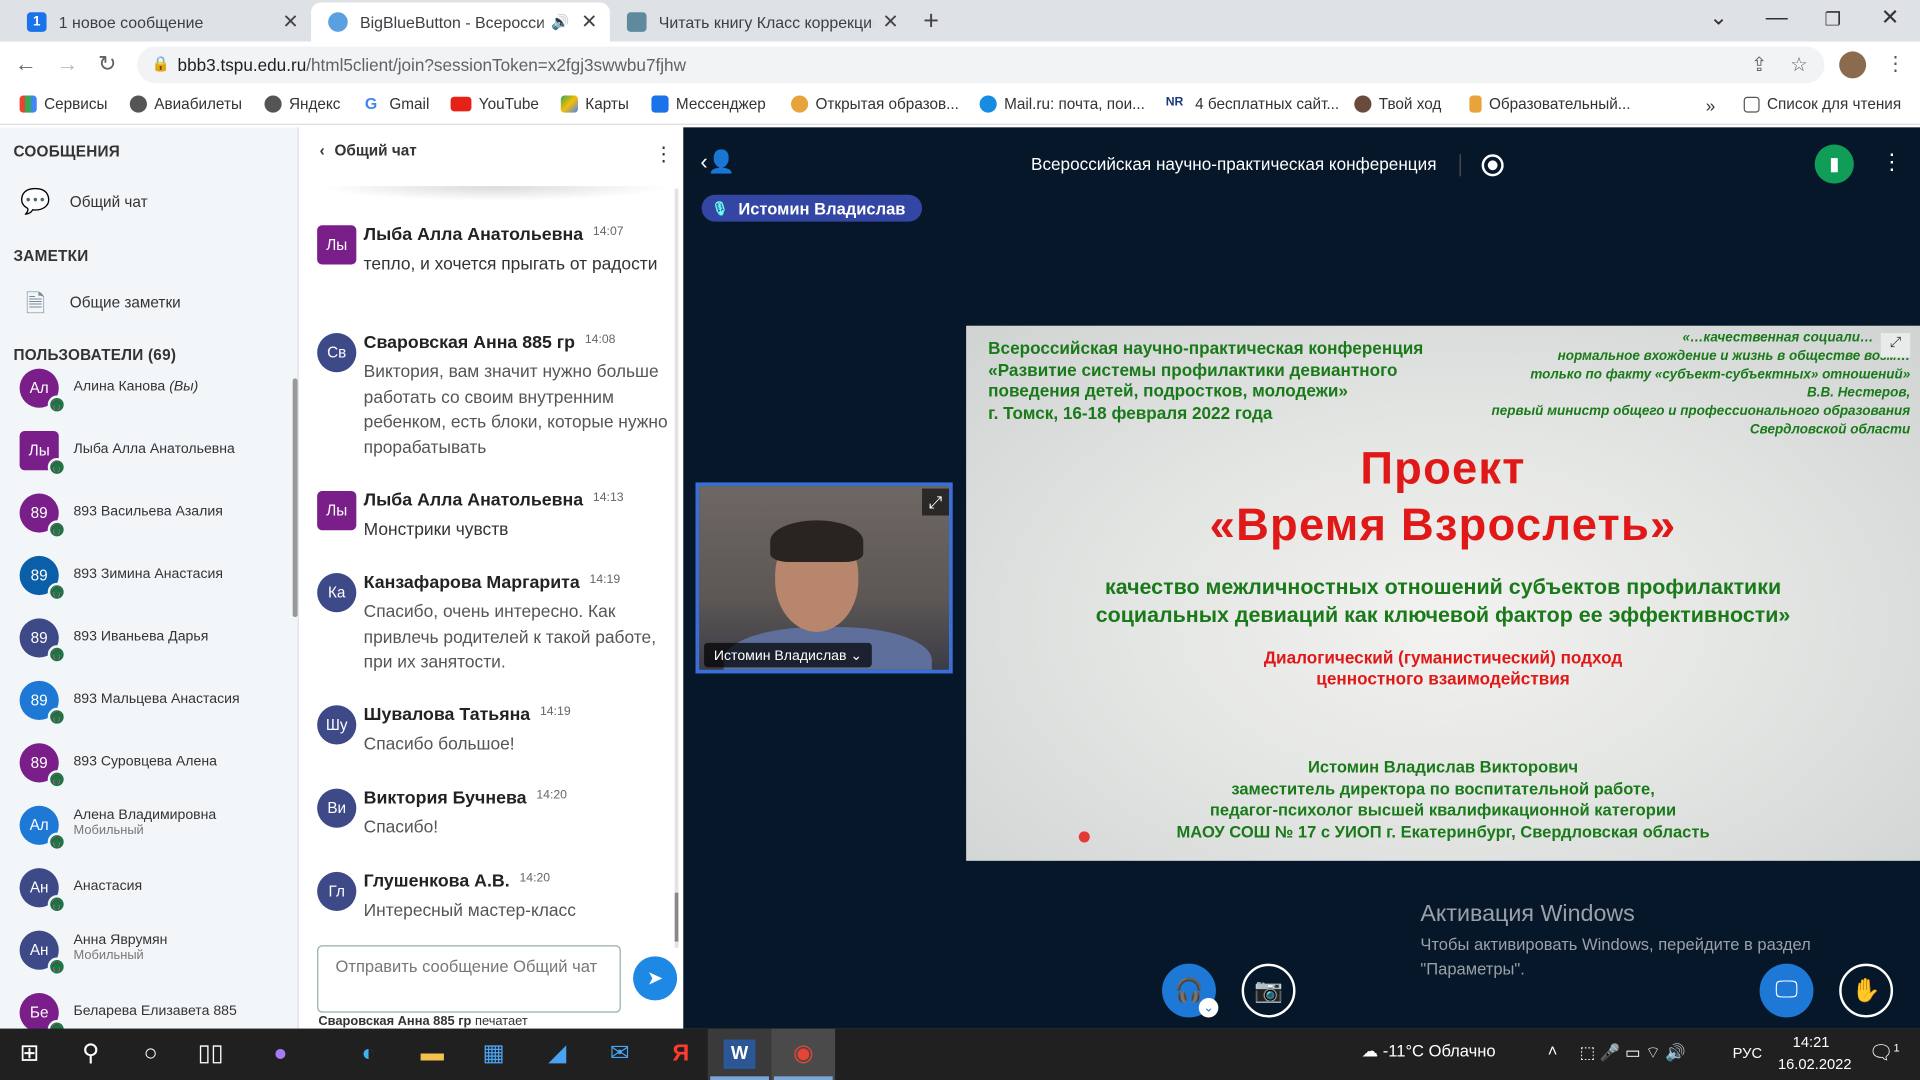  What do you see at coordinates (1853, 65) in the screenshot?
I see `profile-avatar` at bounding box center [1853, 65].